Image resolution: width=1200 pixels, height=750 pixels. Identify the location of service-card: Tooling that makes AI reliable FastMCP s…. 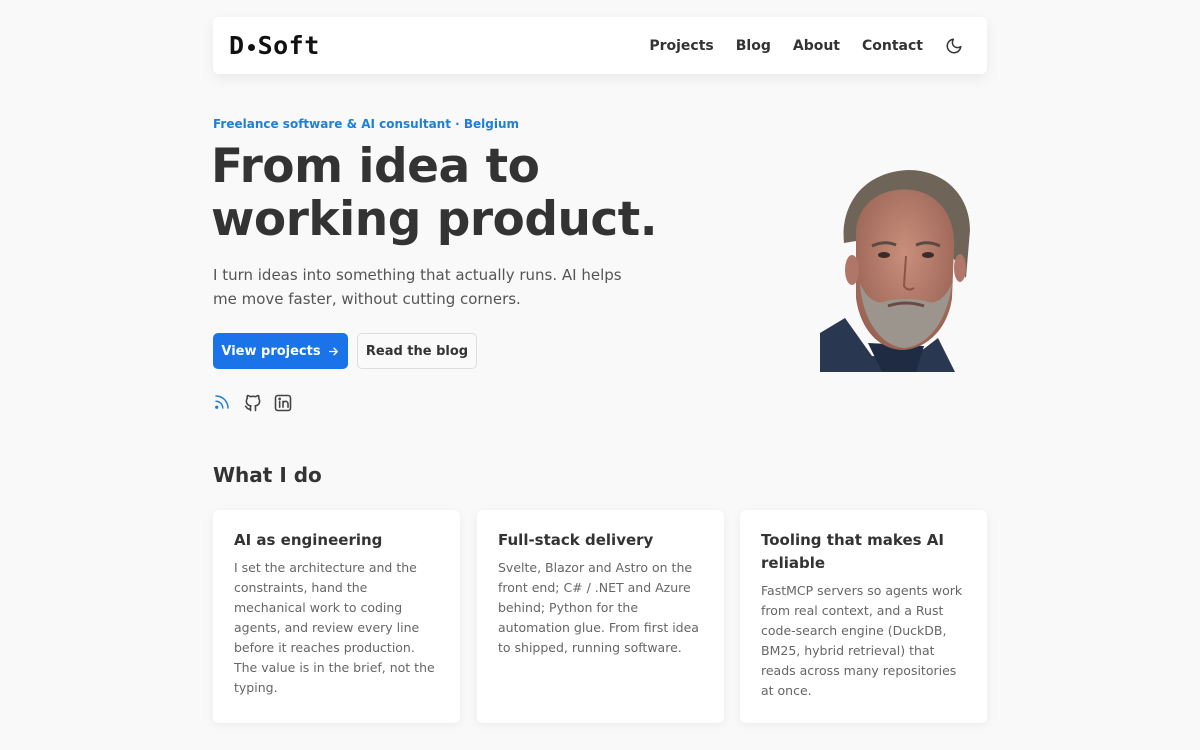
(863, 616).